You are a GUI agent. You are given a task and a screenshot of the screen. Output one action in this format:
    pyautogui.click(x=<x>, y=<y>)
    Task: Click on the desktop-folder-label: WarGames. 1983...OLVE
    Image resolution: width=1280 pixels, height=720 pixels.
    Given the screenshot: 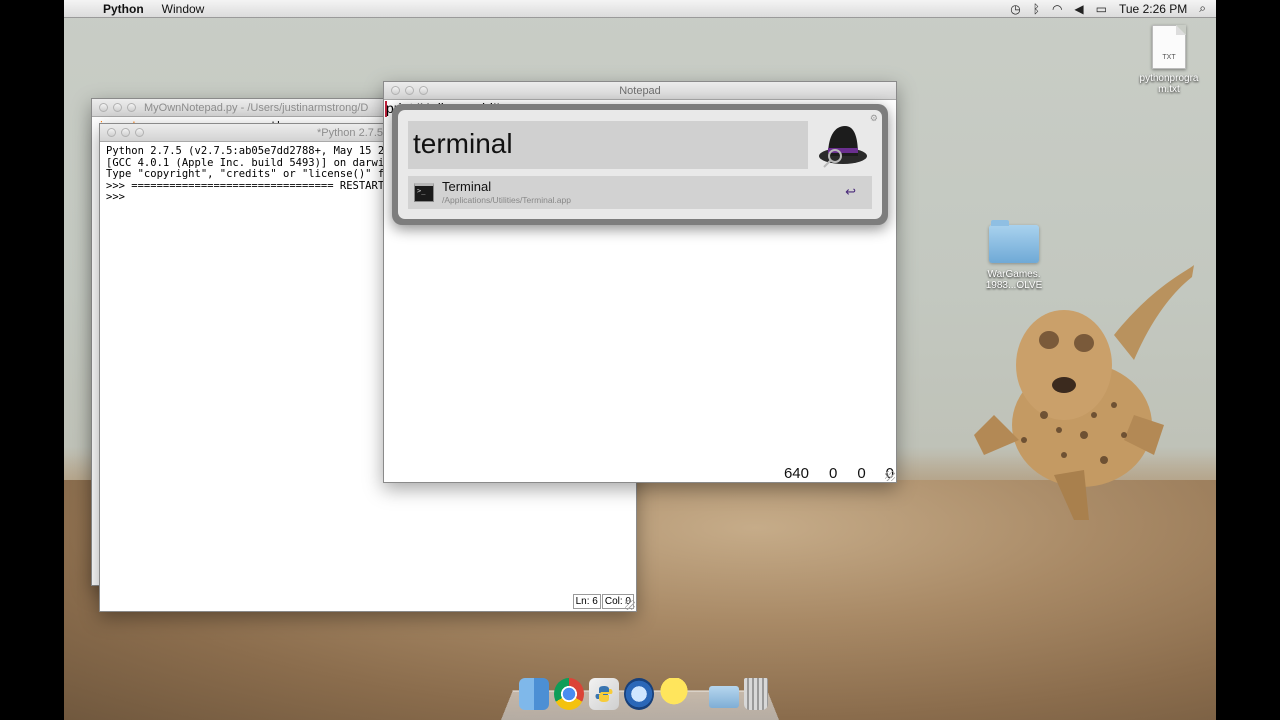 What is the action you would take?
    pyautogui.click(x=1014, y=280)
    